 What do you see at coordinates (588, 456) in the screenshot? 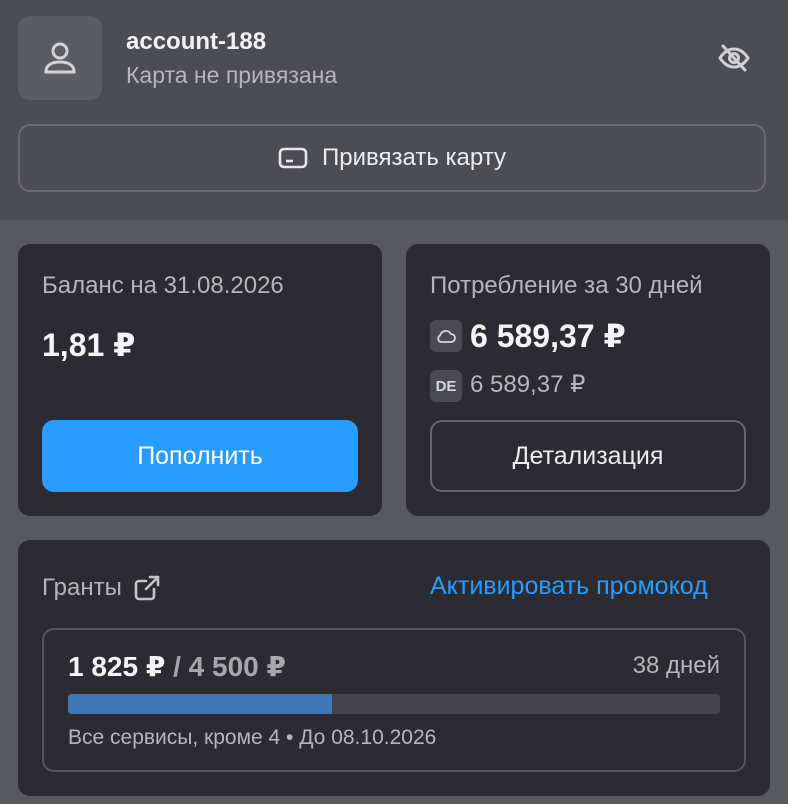
I see `details-button: Детализация` at bounding box center [588, 456].